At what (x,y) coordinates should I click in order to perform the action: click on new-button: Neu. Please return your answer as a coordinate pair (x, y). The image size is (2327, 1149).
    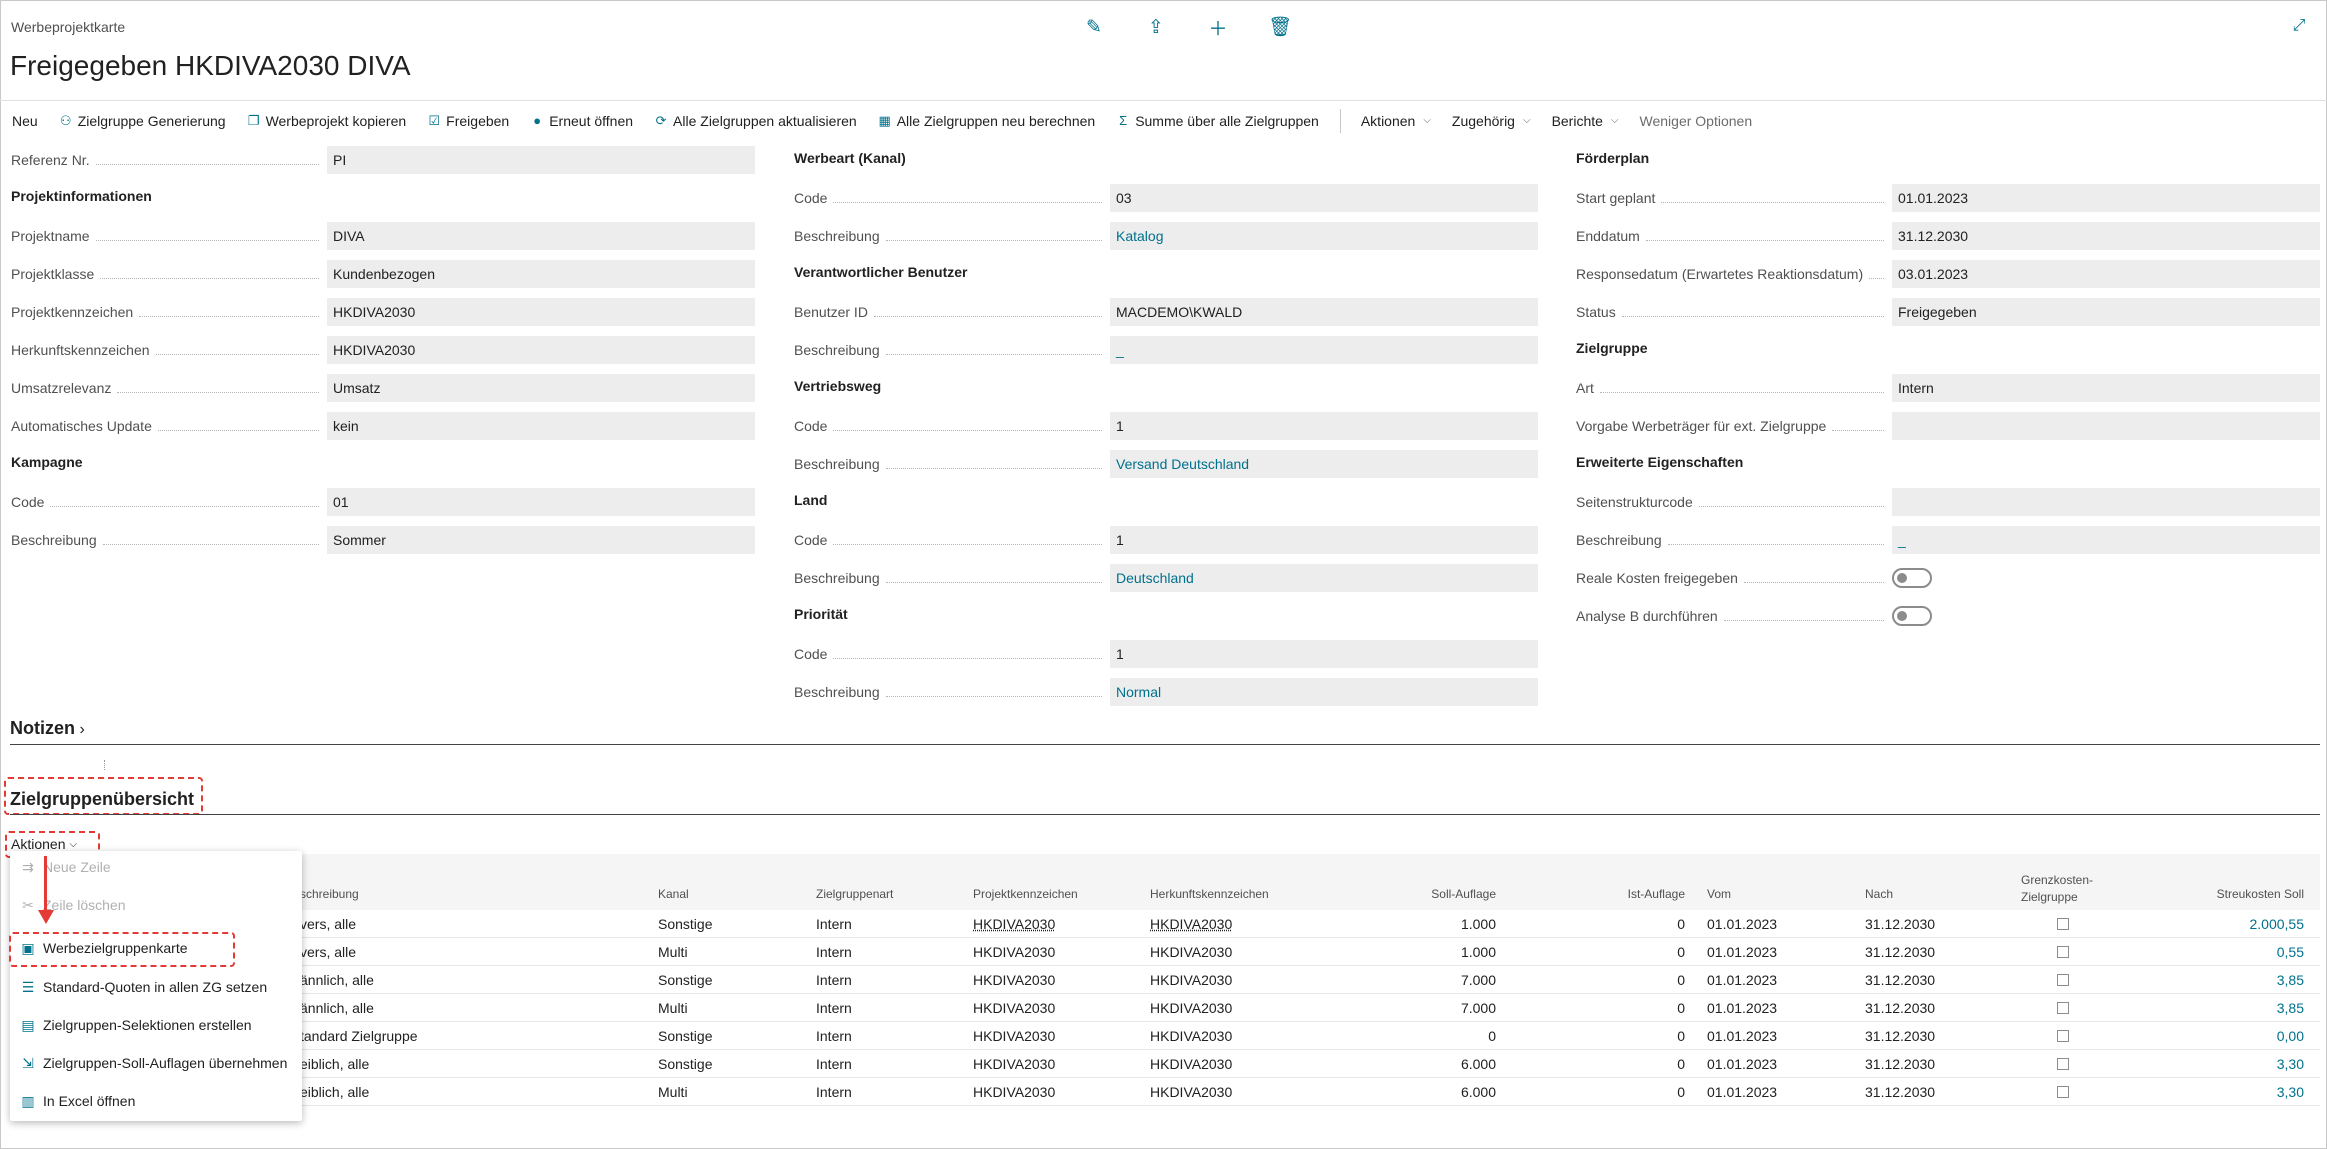
    Looking at the image, I should click on (25, 121).